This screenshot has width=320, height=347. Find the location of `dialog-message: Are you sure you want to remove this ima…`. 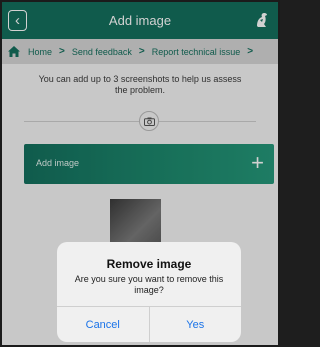

dialog-message: Are you sure you want to remove this ima… is located at coordinates (149, 284).